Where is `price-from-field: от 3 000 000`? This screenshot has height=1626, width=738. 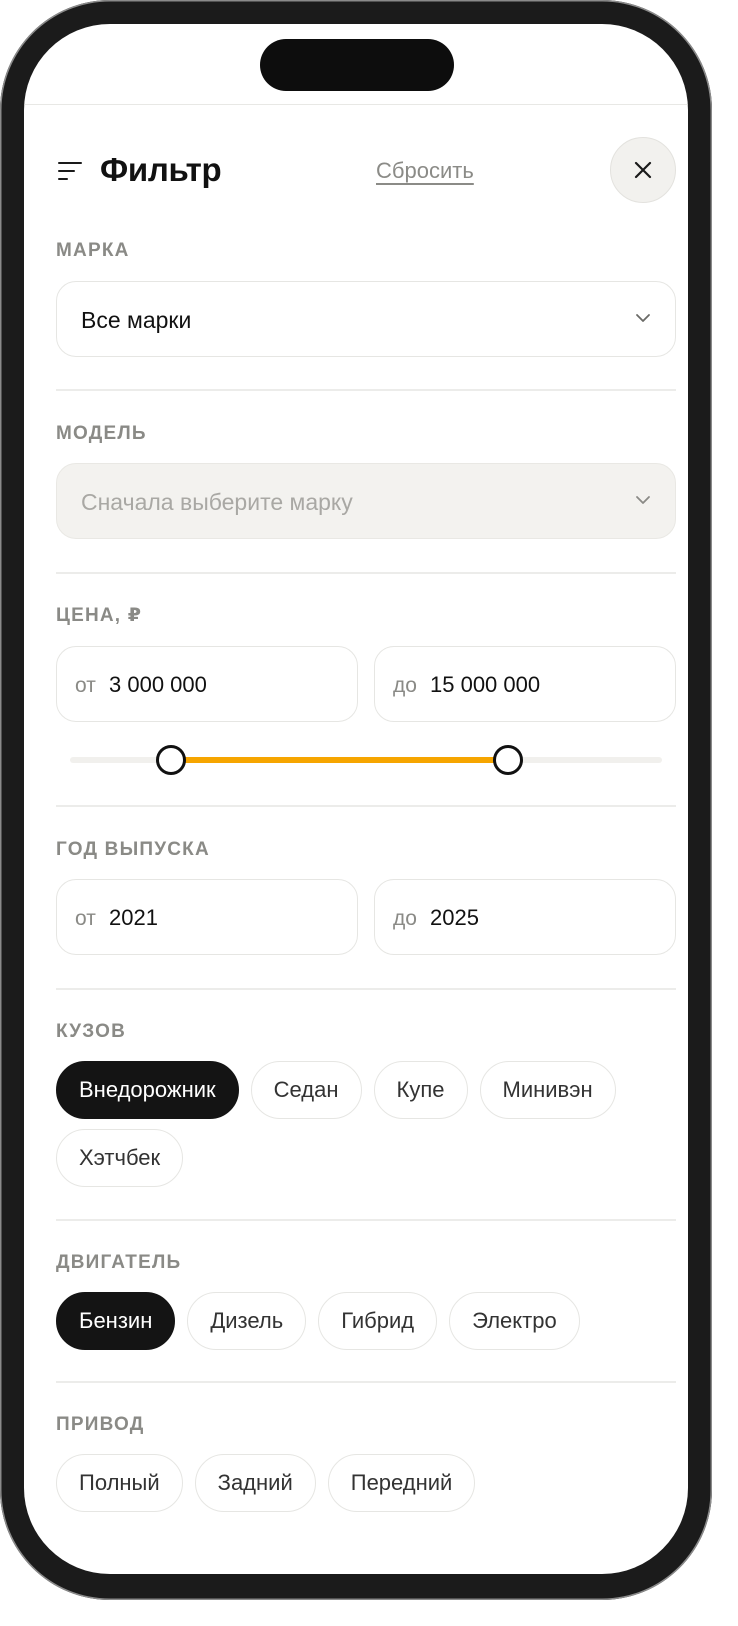 price-from-field: от 3 000 000 is located at coordinates (207, 684).